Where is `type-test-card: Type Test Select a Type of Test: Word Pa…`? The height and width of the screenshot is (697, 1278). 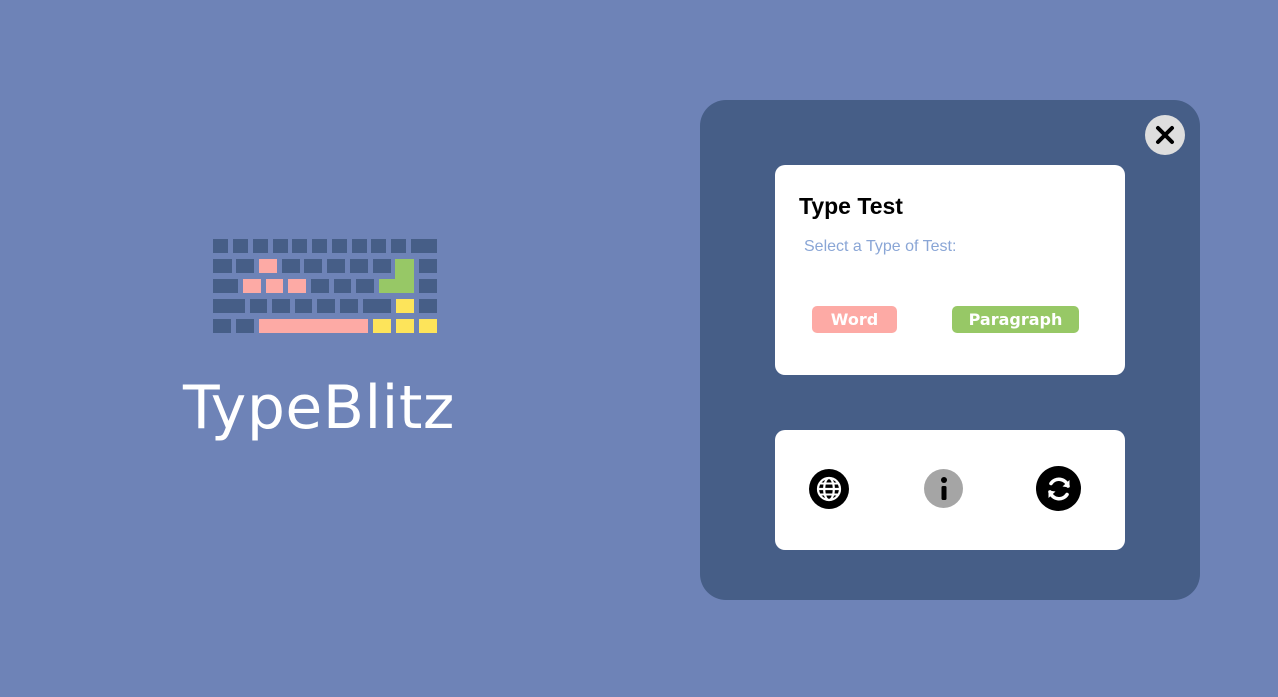 type-test-card: Type Test Select a Type of Test: Word Pa… is located at coordinates (950, 270).